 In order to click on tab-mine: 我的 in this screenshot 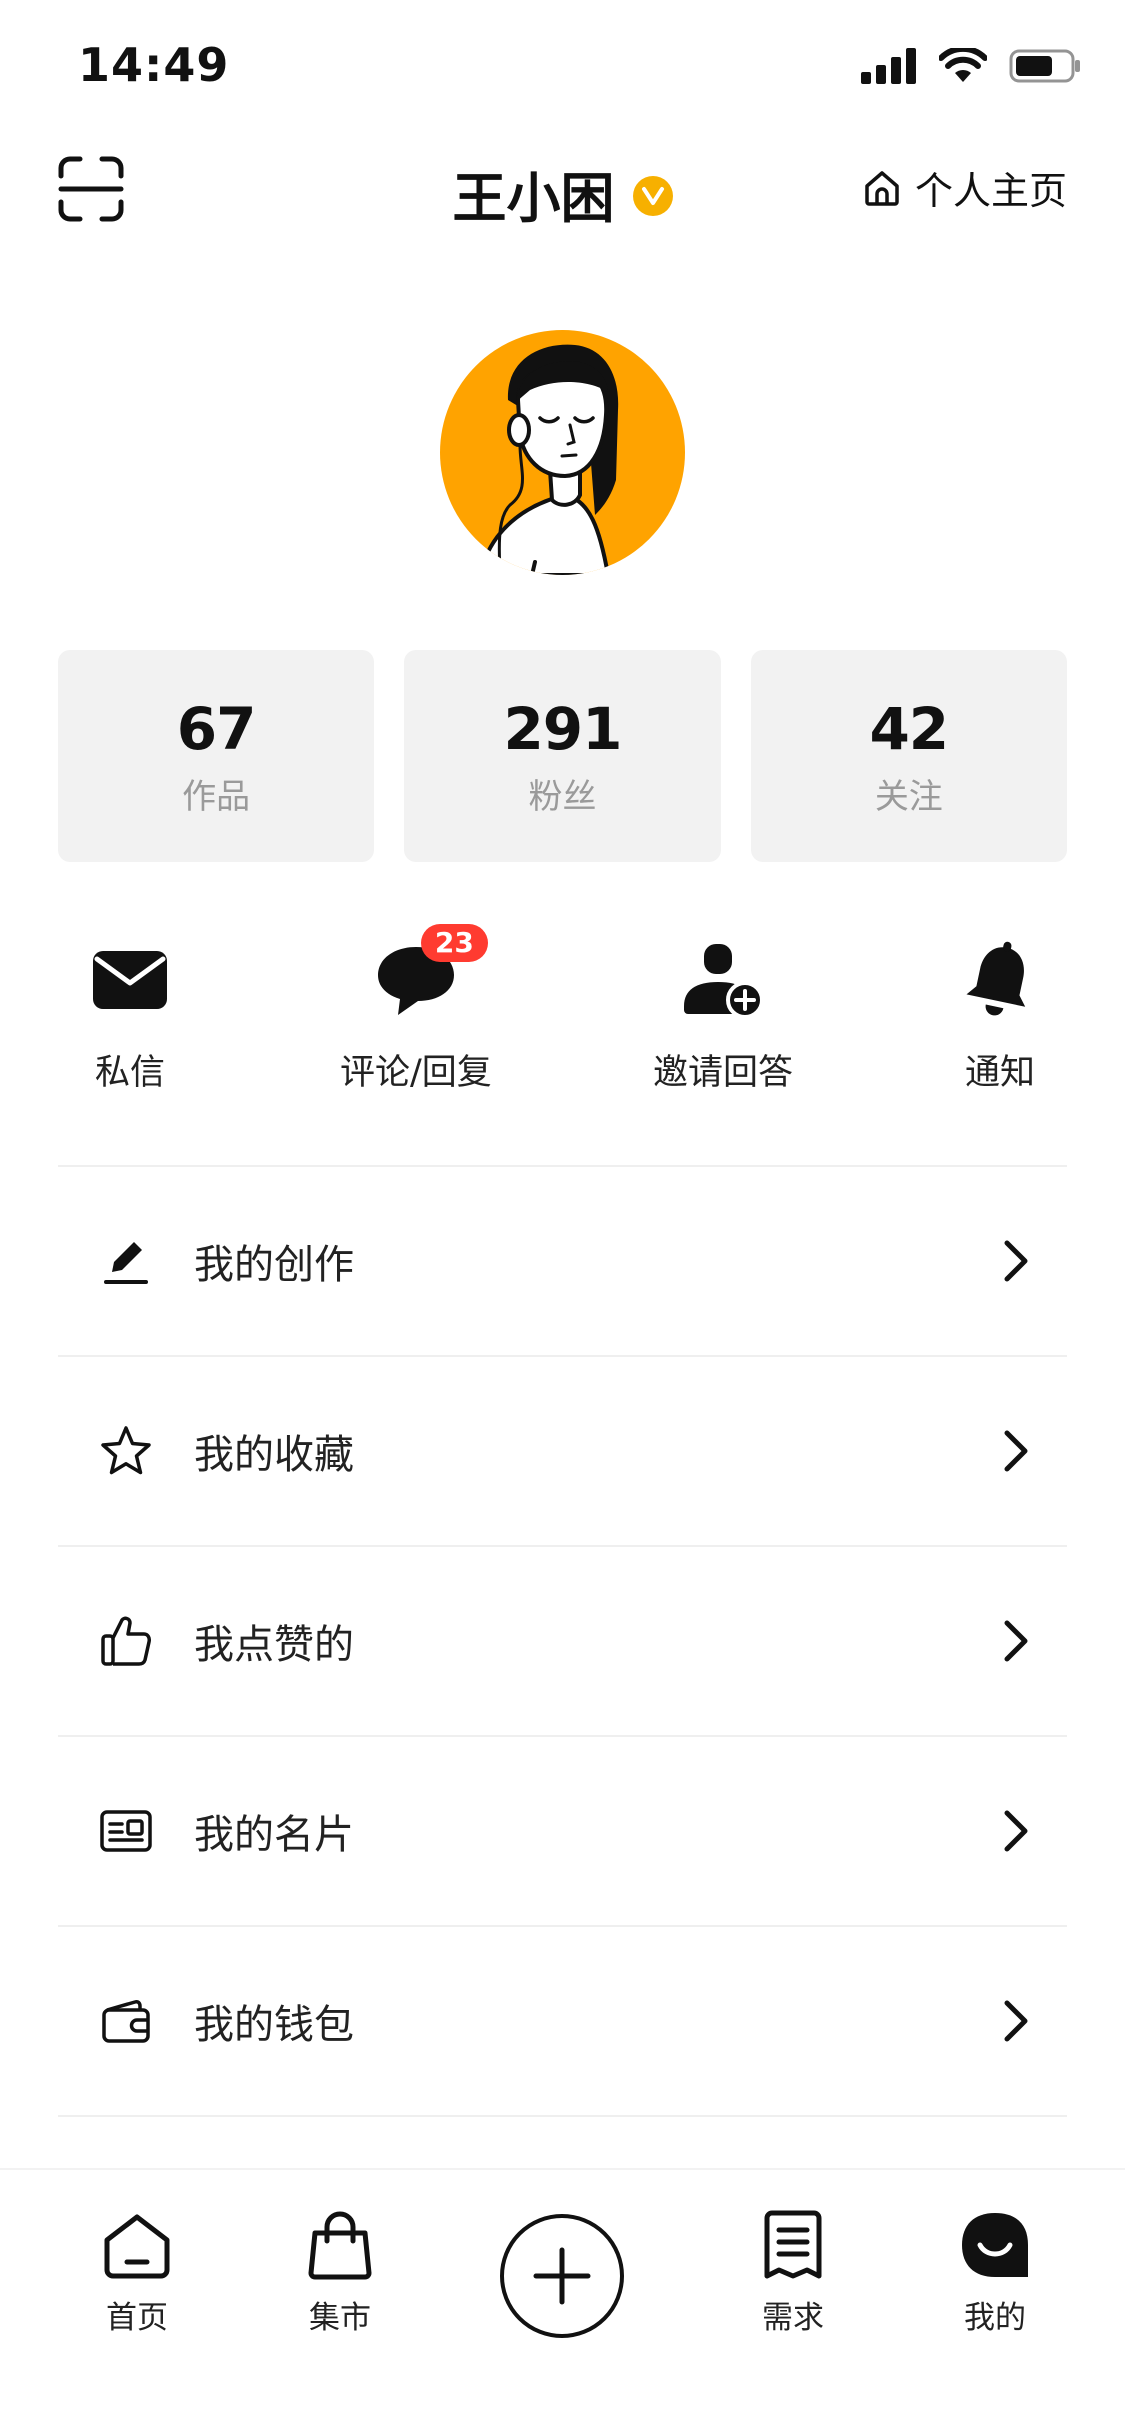, I will do `click(995, 2272)`.